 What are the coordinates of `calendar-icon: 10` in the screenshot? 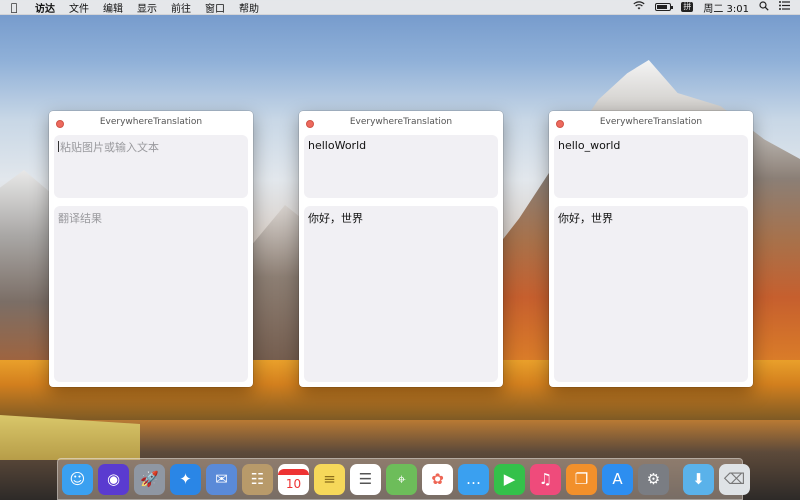 It's located at (293, 479).